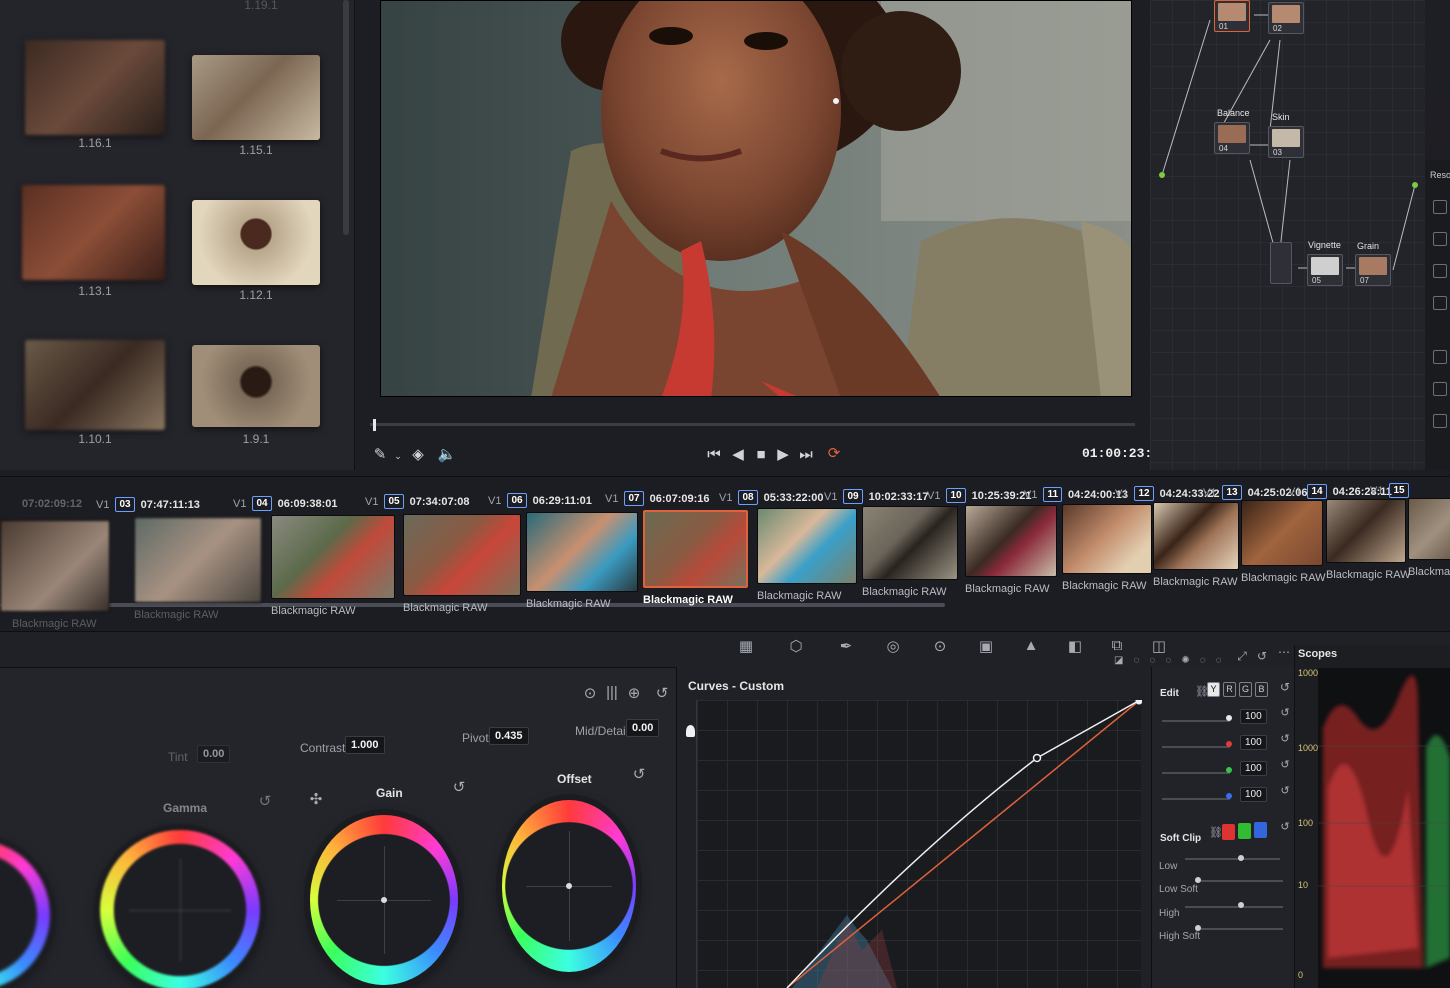 This screenshot has width=1450, height=988. What do you see at coordinates (346, 117) in the screenshot?
I see `gallery-scrollbar` at bounding box center [346, 117].